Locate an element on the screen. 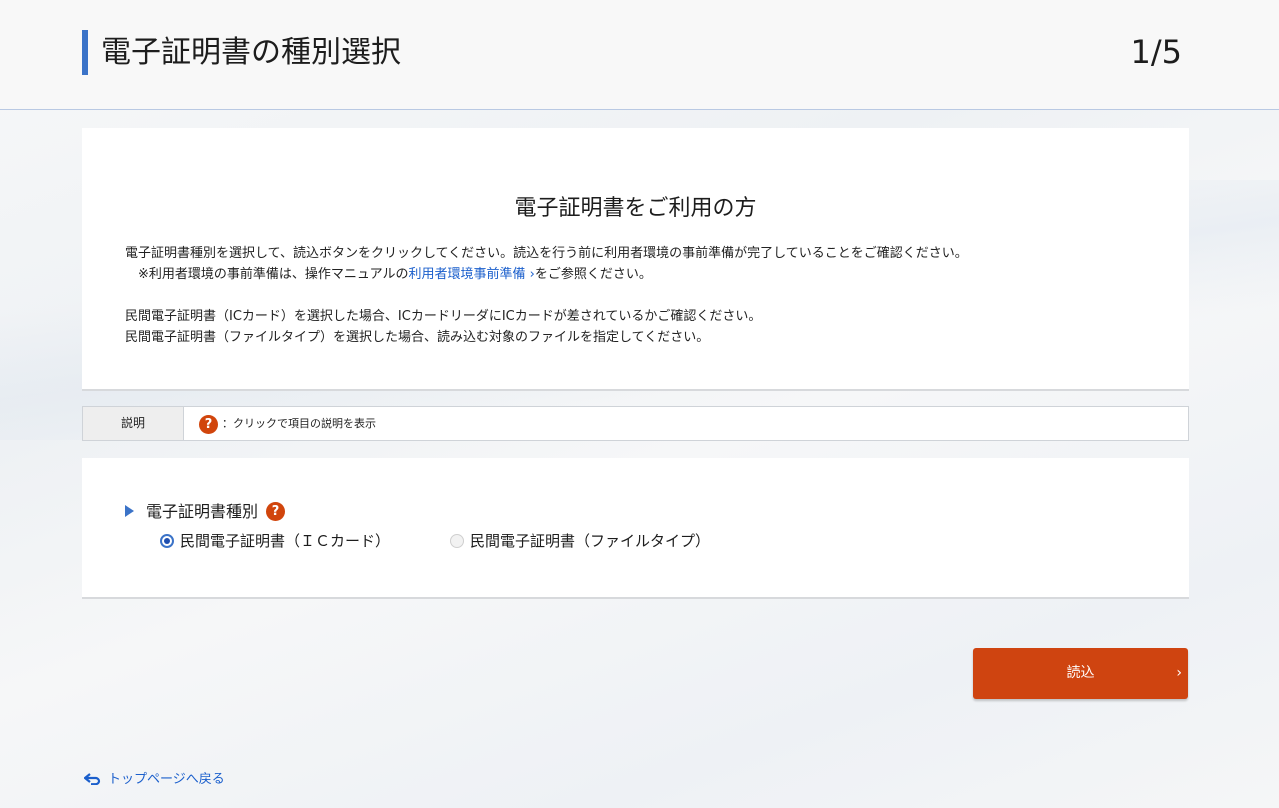  info-title: 電子証明書をご利用の方 is located at coordinates (635, 208).